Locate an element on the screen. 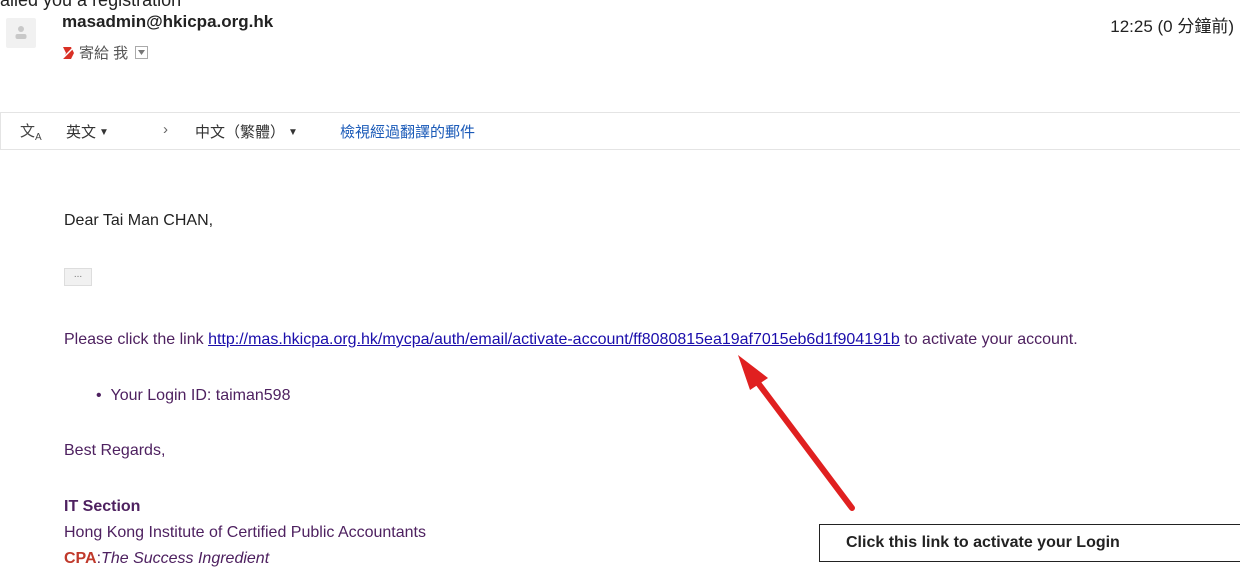 This screenshot has width=1240, height=577. annotation-callout: Click this link to activate your Login is located at coordinates (1029, 543).